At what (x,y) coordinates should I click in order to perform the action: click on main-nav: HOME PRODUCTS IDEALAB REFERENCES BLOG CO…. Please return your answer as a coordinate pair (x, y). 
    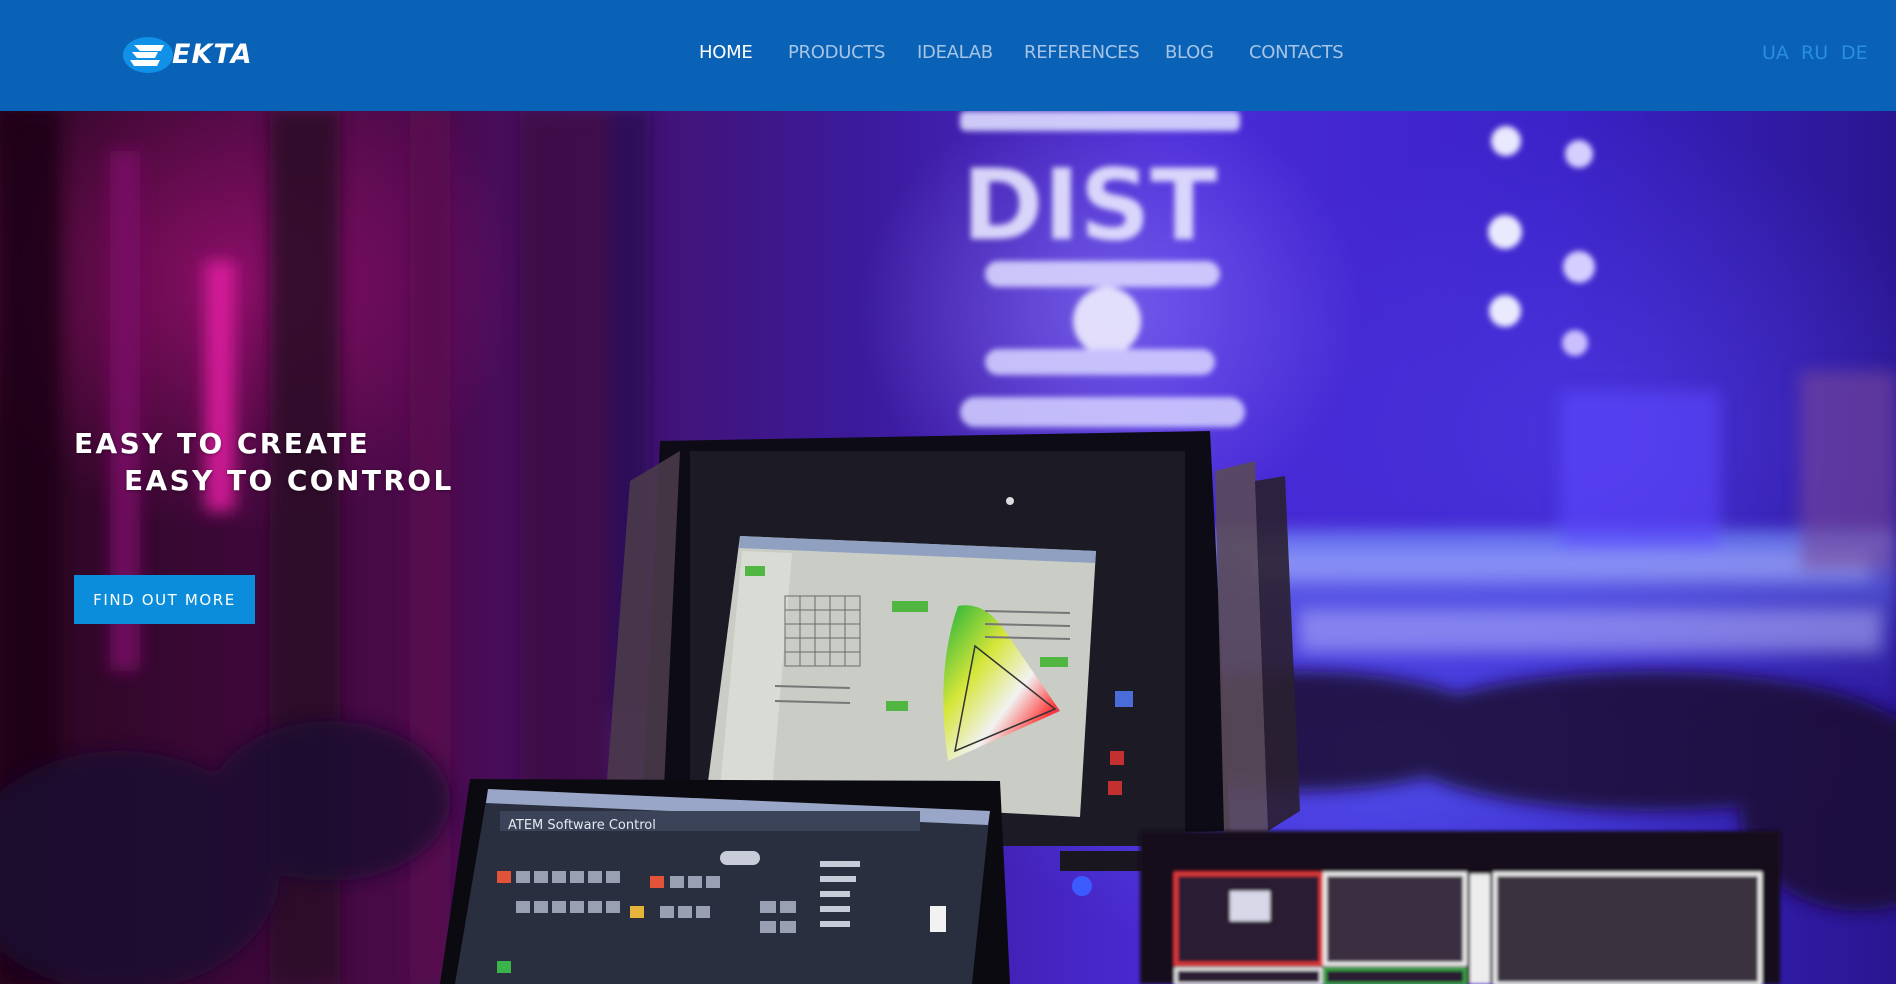
    Looking at the image, I should click on (948, 54).